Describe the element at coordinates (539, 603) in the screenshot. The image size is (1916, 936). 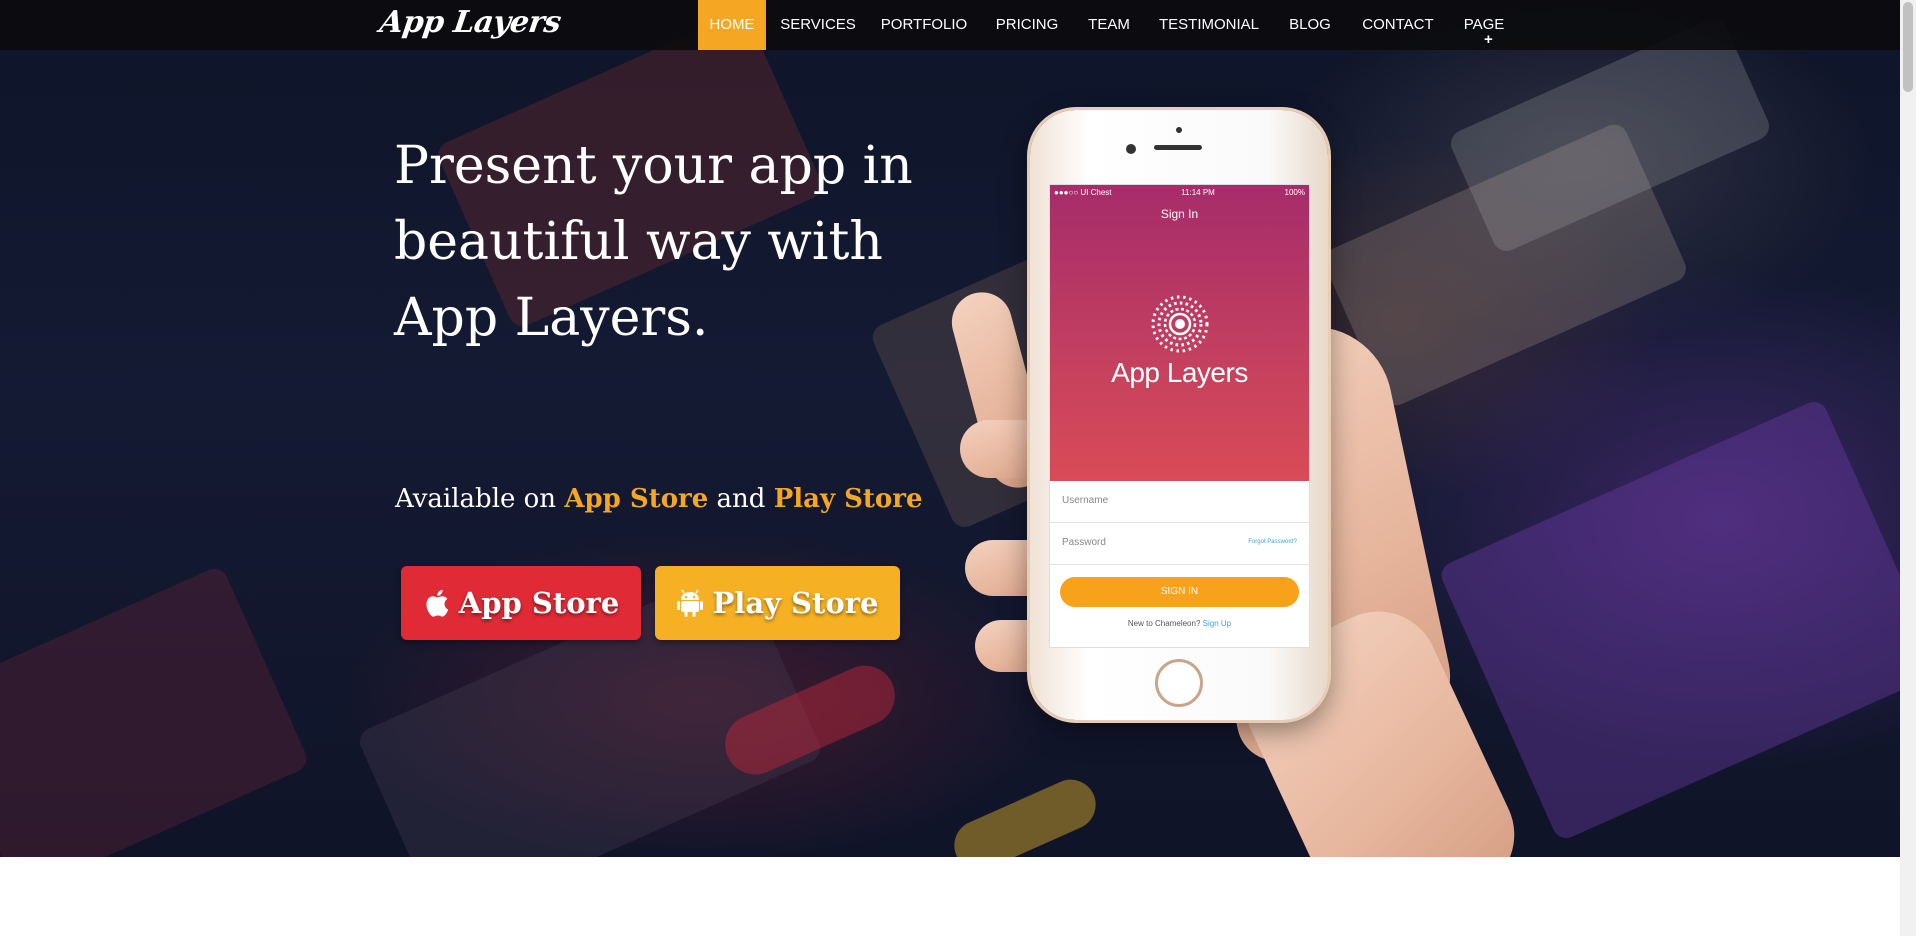
I see `app-store-button-label: App Store` at that location.